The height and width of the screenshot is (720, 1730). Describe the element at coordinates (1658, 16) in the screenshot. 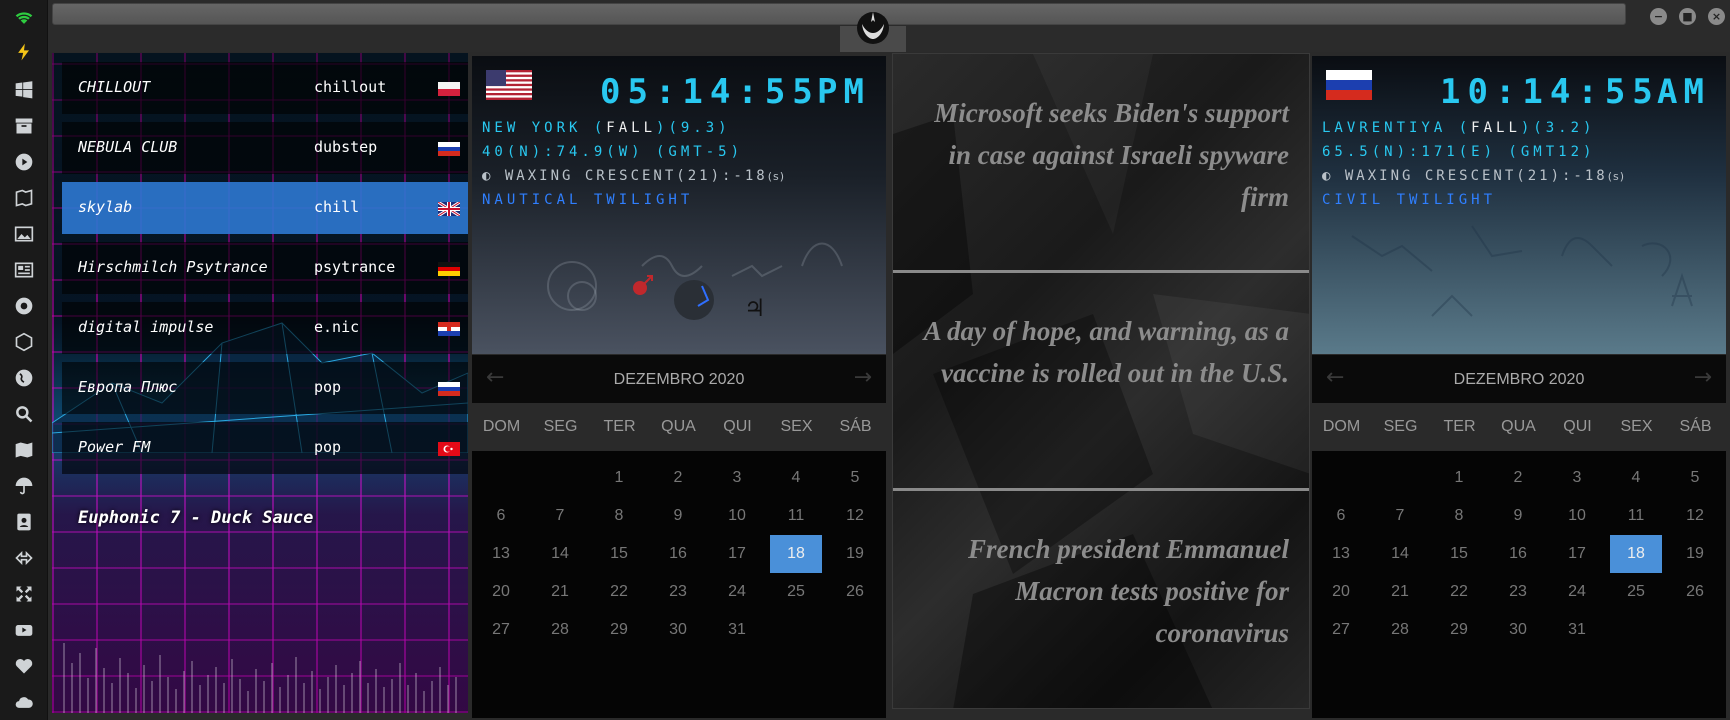

I see `minimize-button: −` at that location.